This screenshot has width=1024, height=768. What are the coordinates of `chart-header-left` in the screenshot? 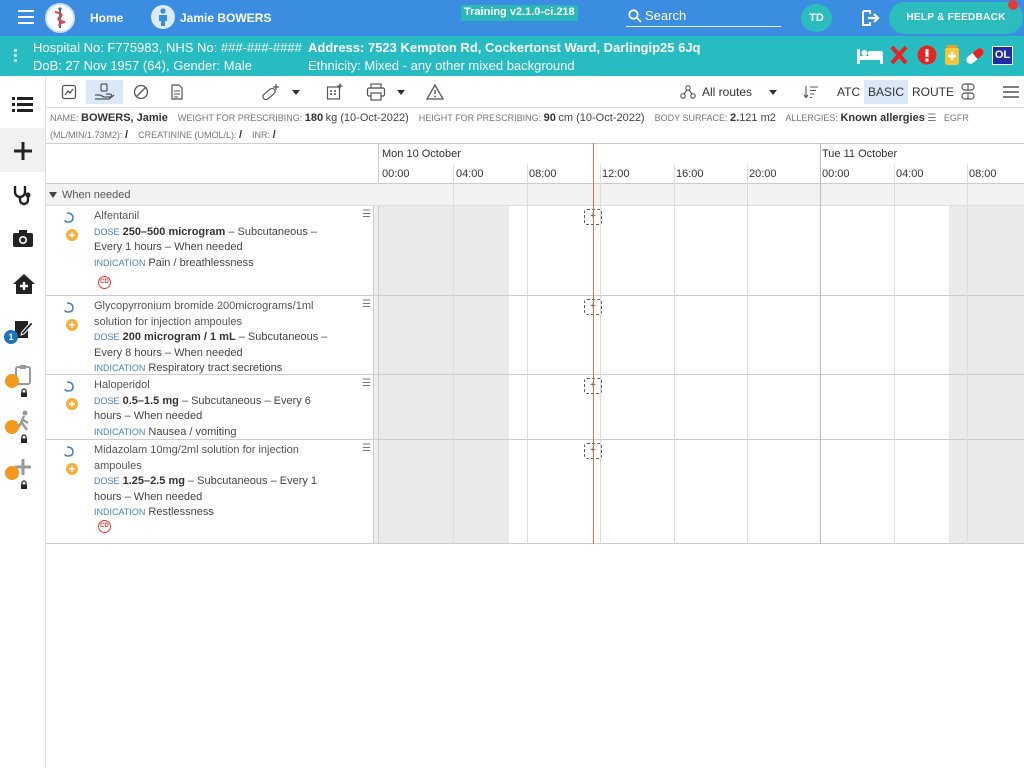 It's located at (212, 163).